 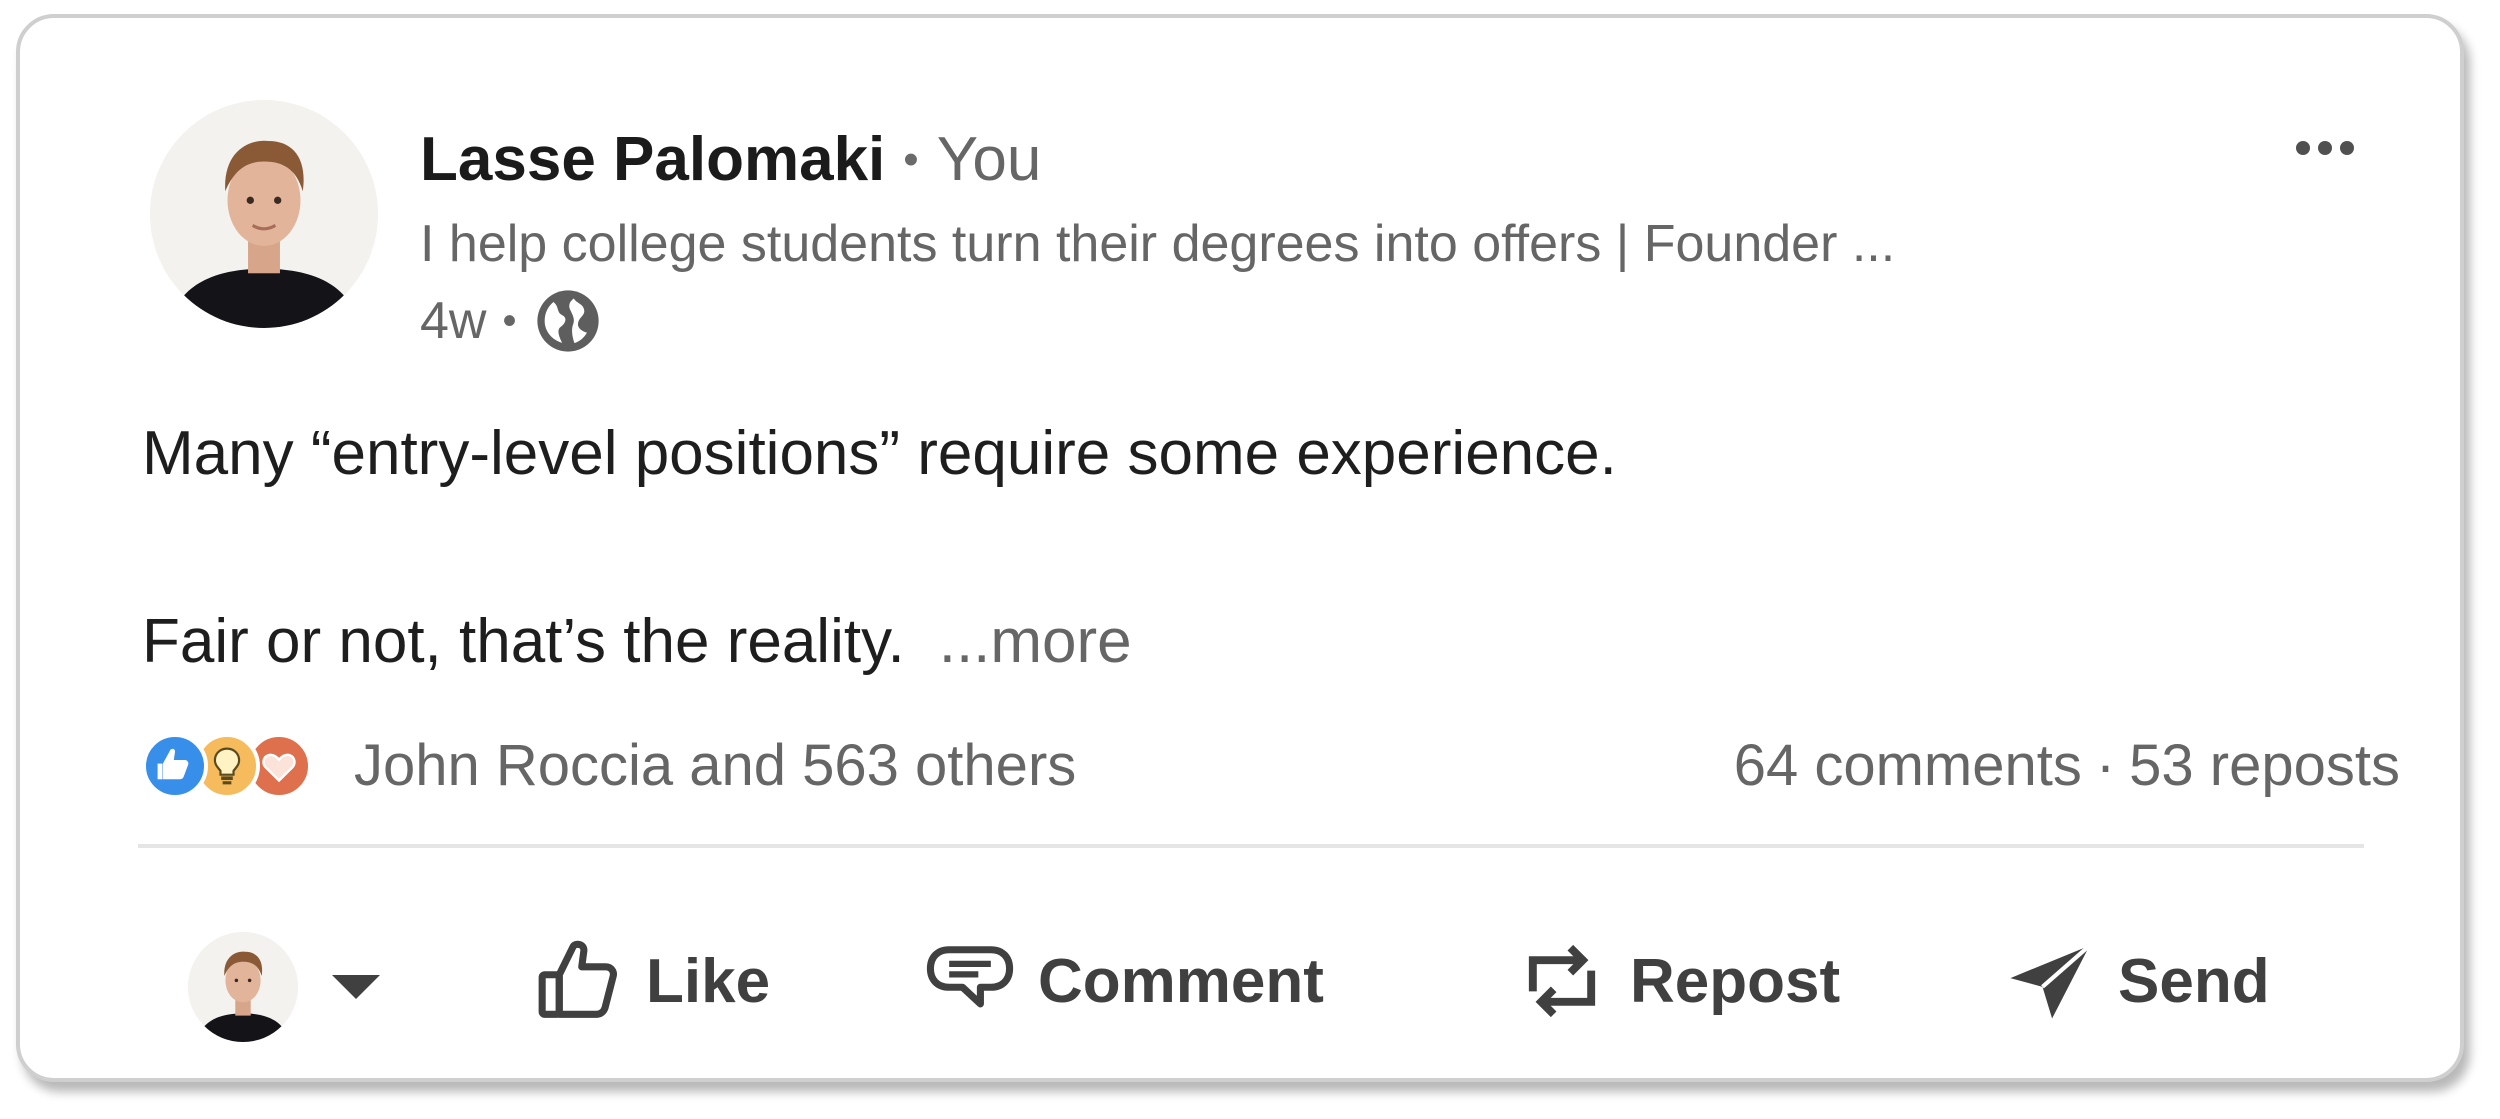 I want to click on post-time: 4w, so click(x=453, y=321).